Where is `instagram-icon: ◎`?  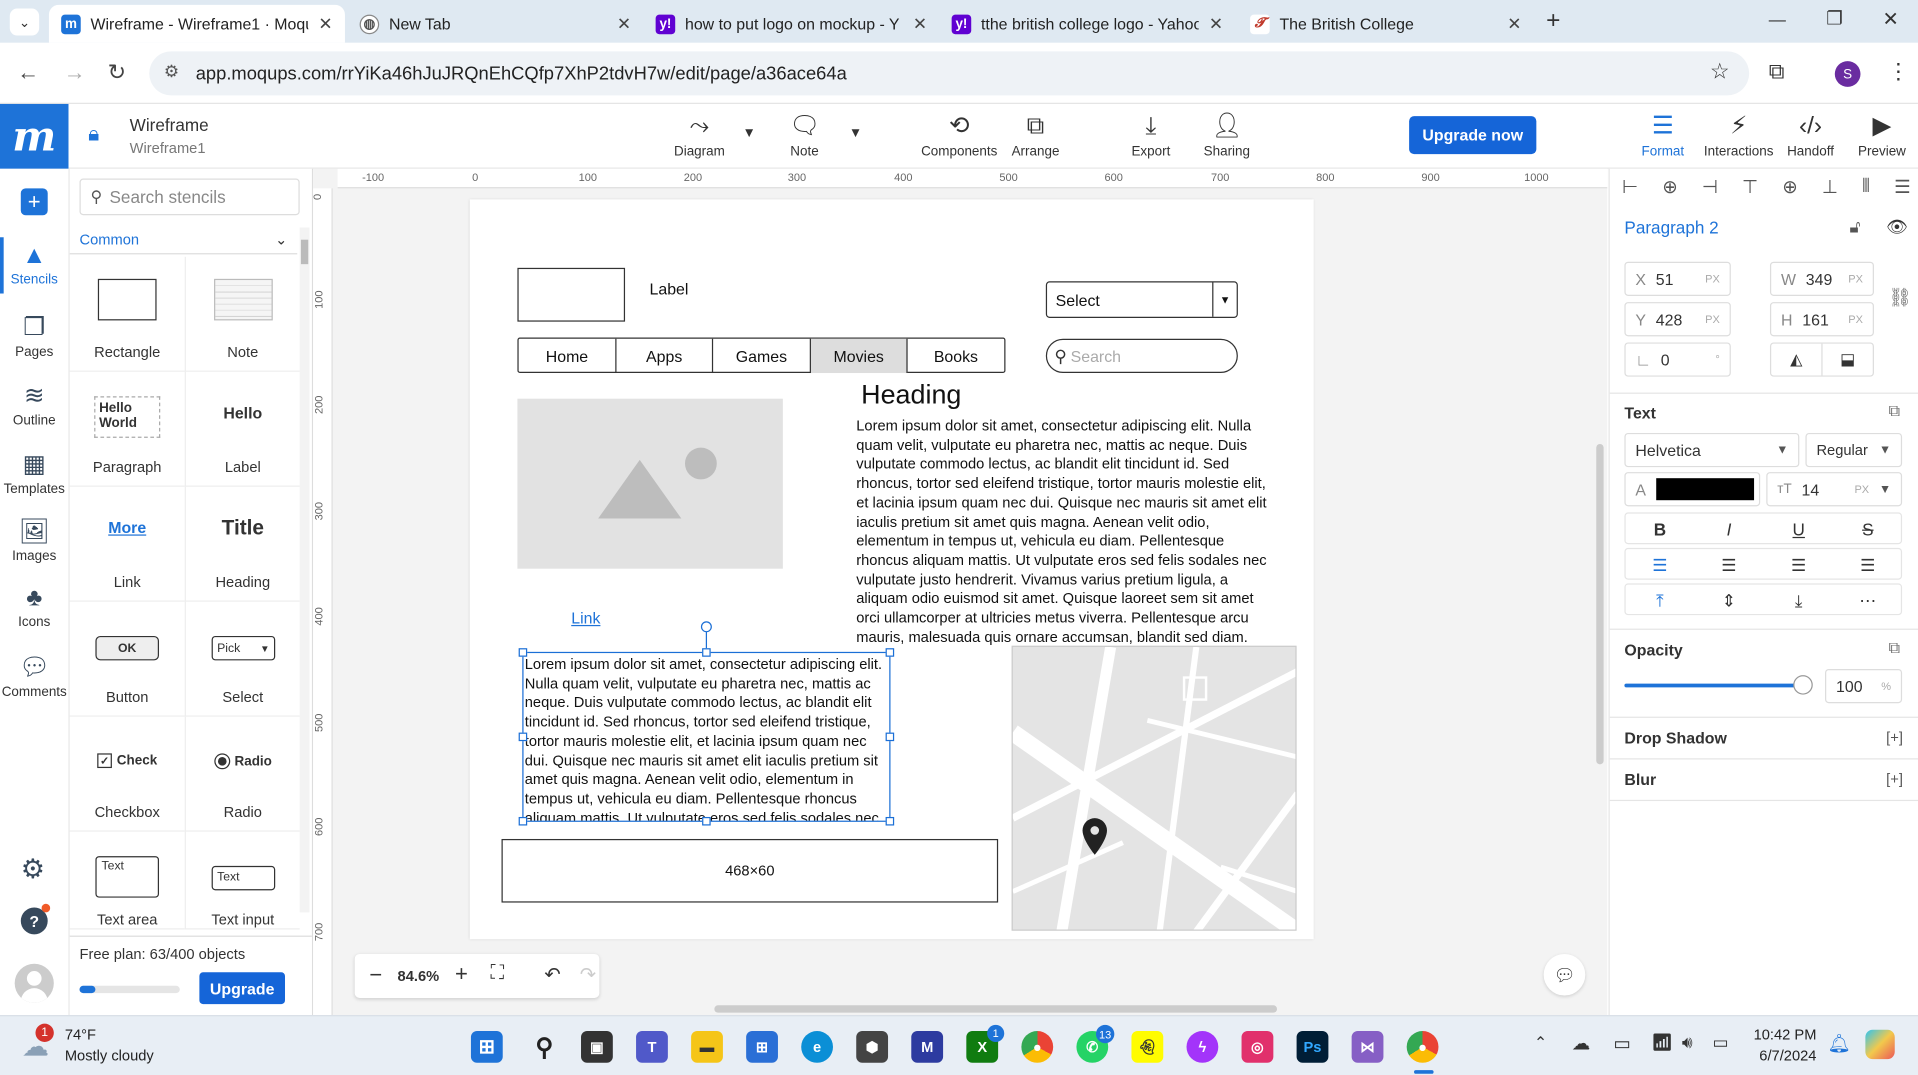 instagram-icon: ◎ is located at coordinates (1257, 1046).